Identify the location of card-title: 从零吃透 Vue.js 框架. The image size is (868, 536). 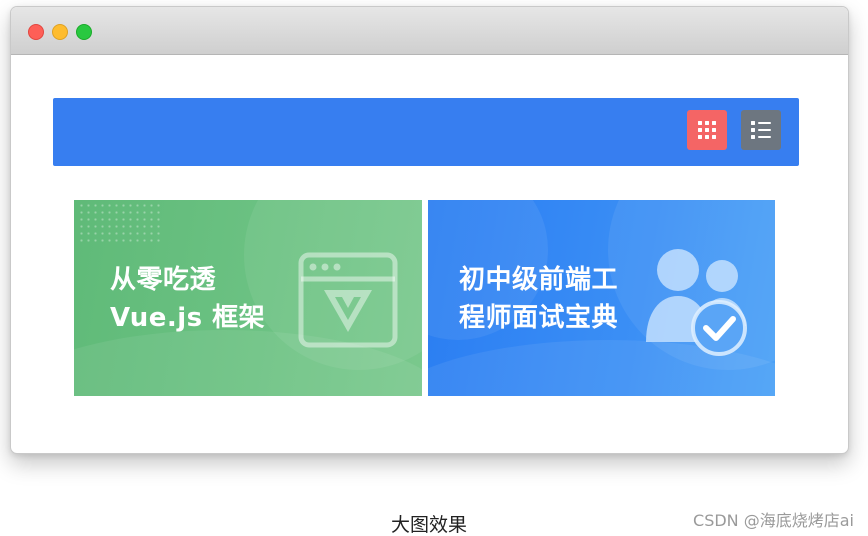
(187, 299).